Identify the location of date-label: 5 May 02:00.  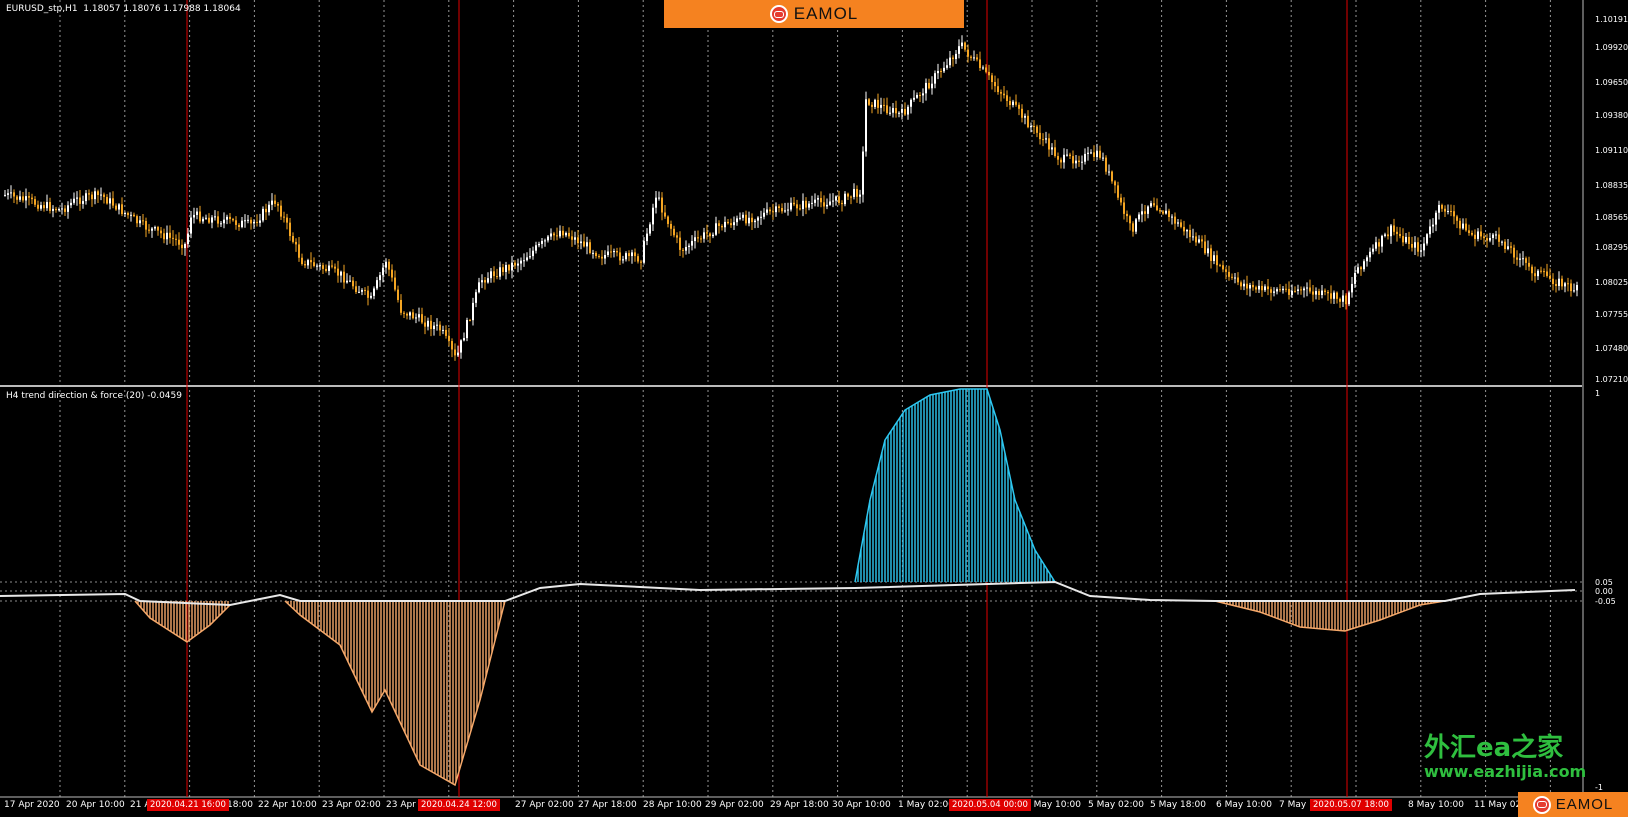
(1116, 805).